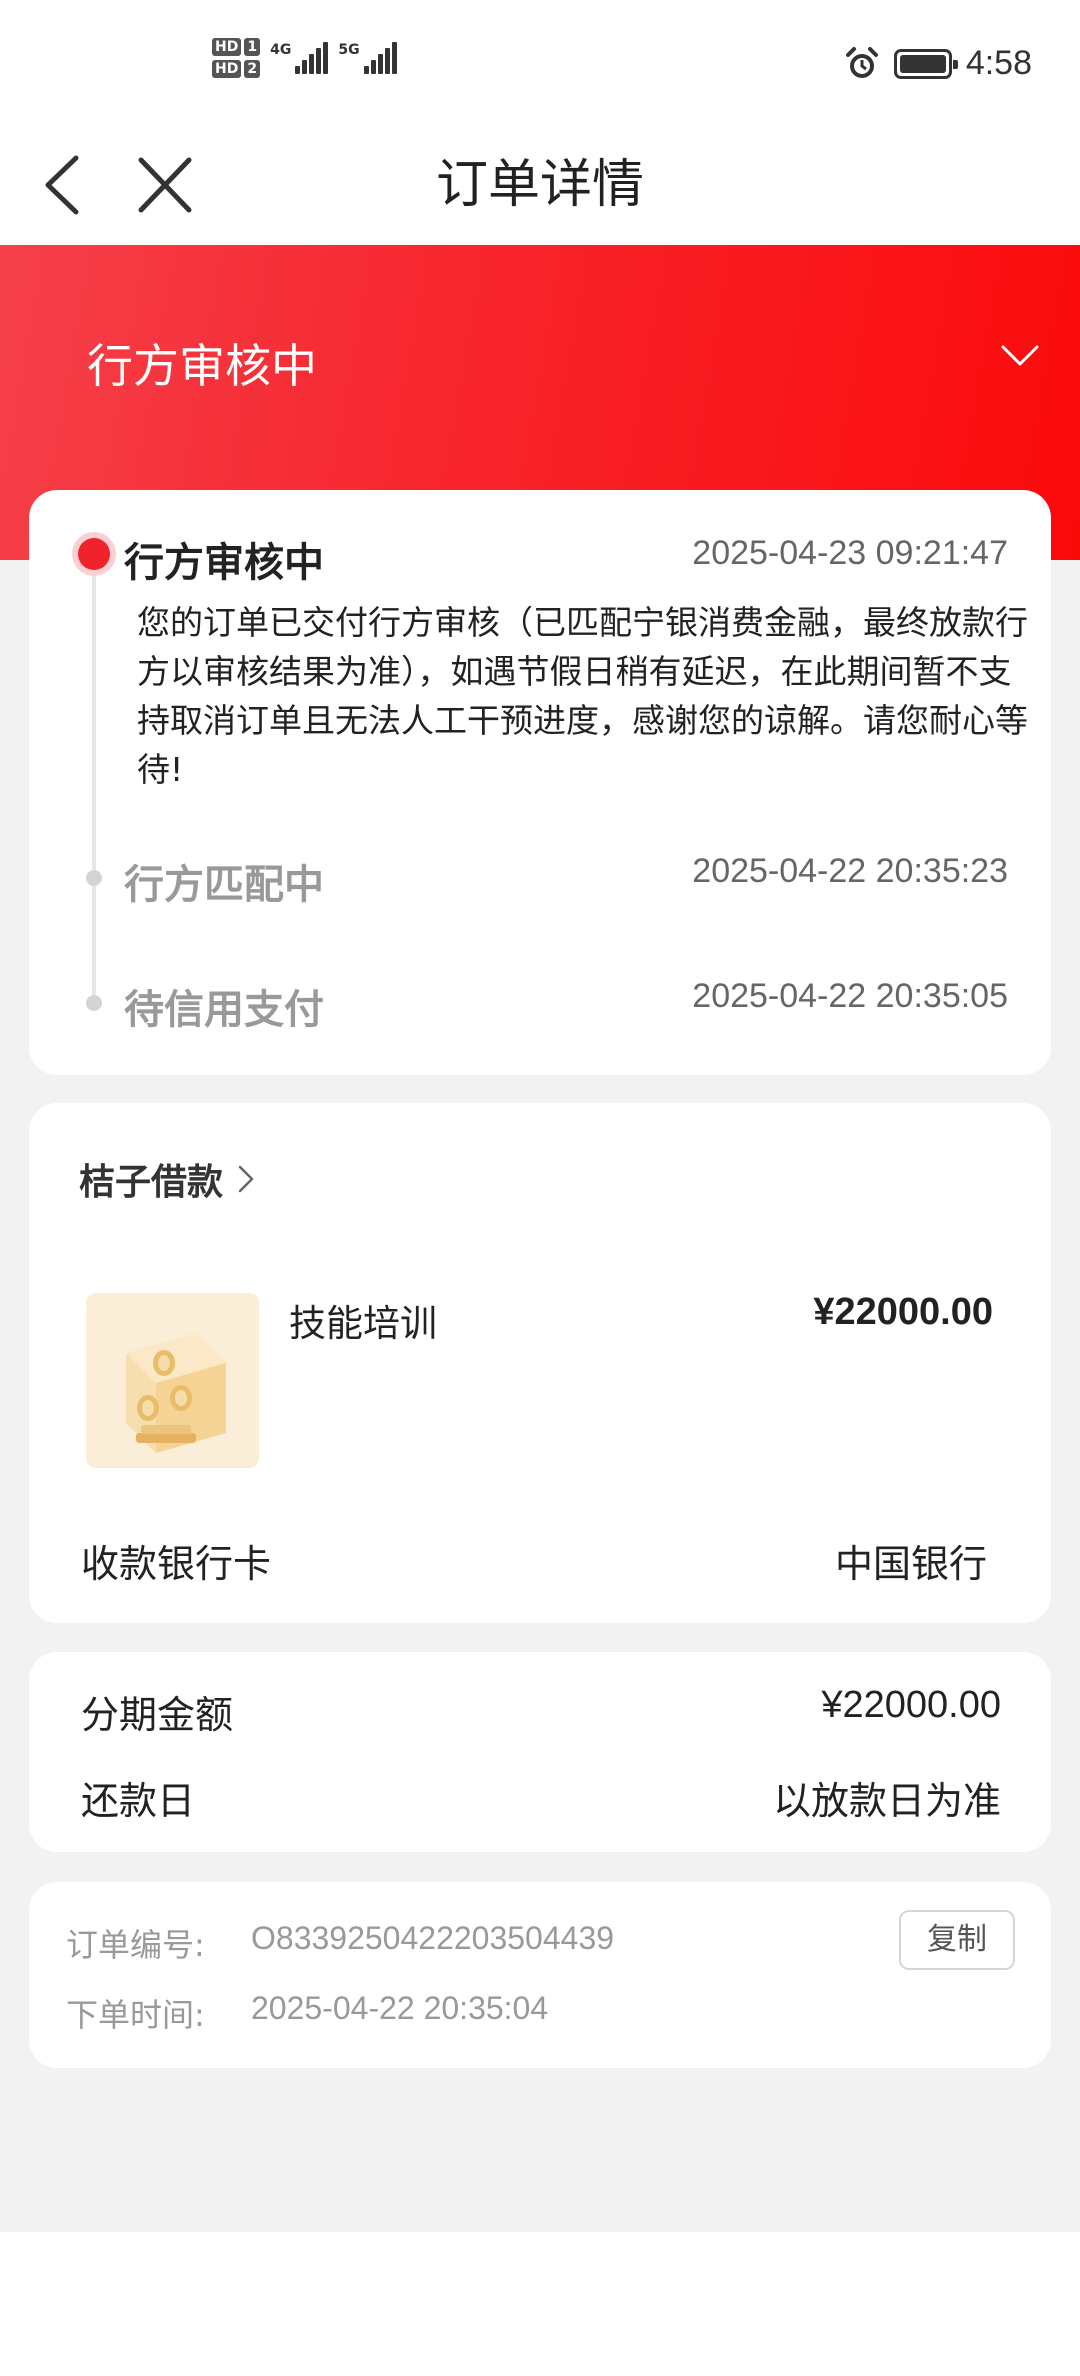 The height and width of the screenshot is (2376, 1080). I want to click on bottom-area, so click(540, 2304).